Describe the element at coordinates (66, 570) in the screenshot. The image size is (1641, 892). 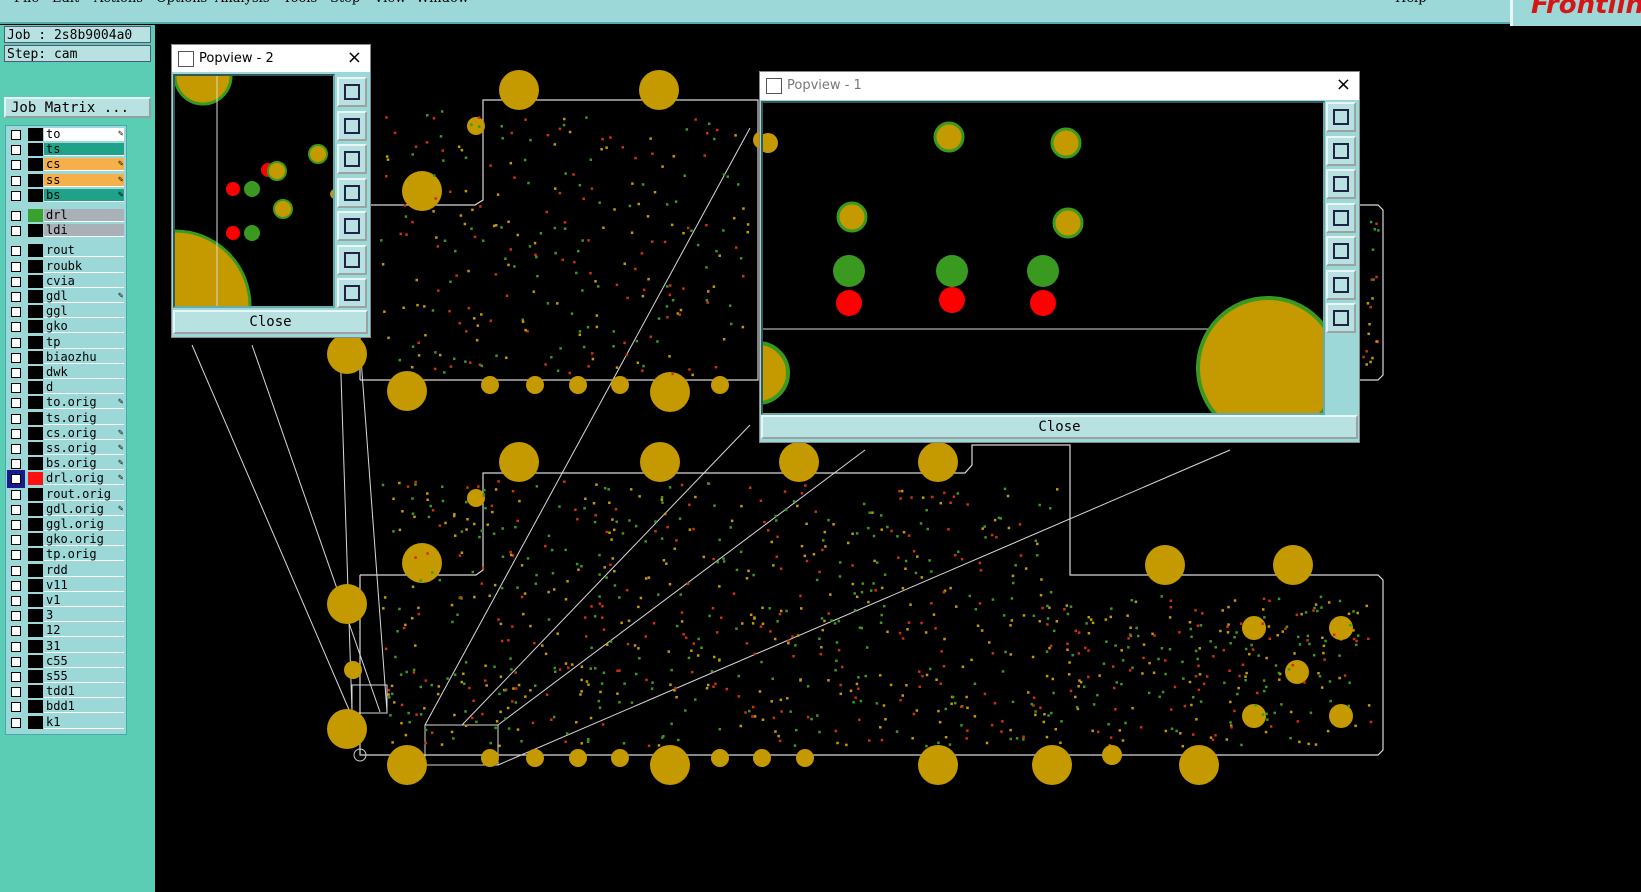
I see `layer-row: rdd` at that location.